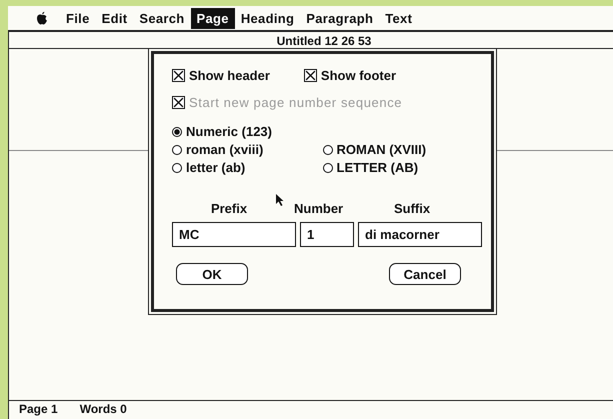  What do you see at coordinates (229, 208) in the screenshot?
I see `field-label: Prefix` at bounding box center [229, 208].